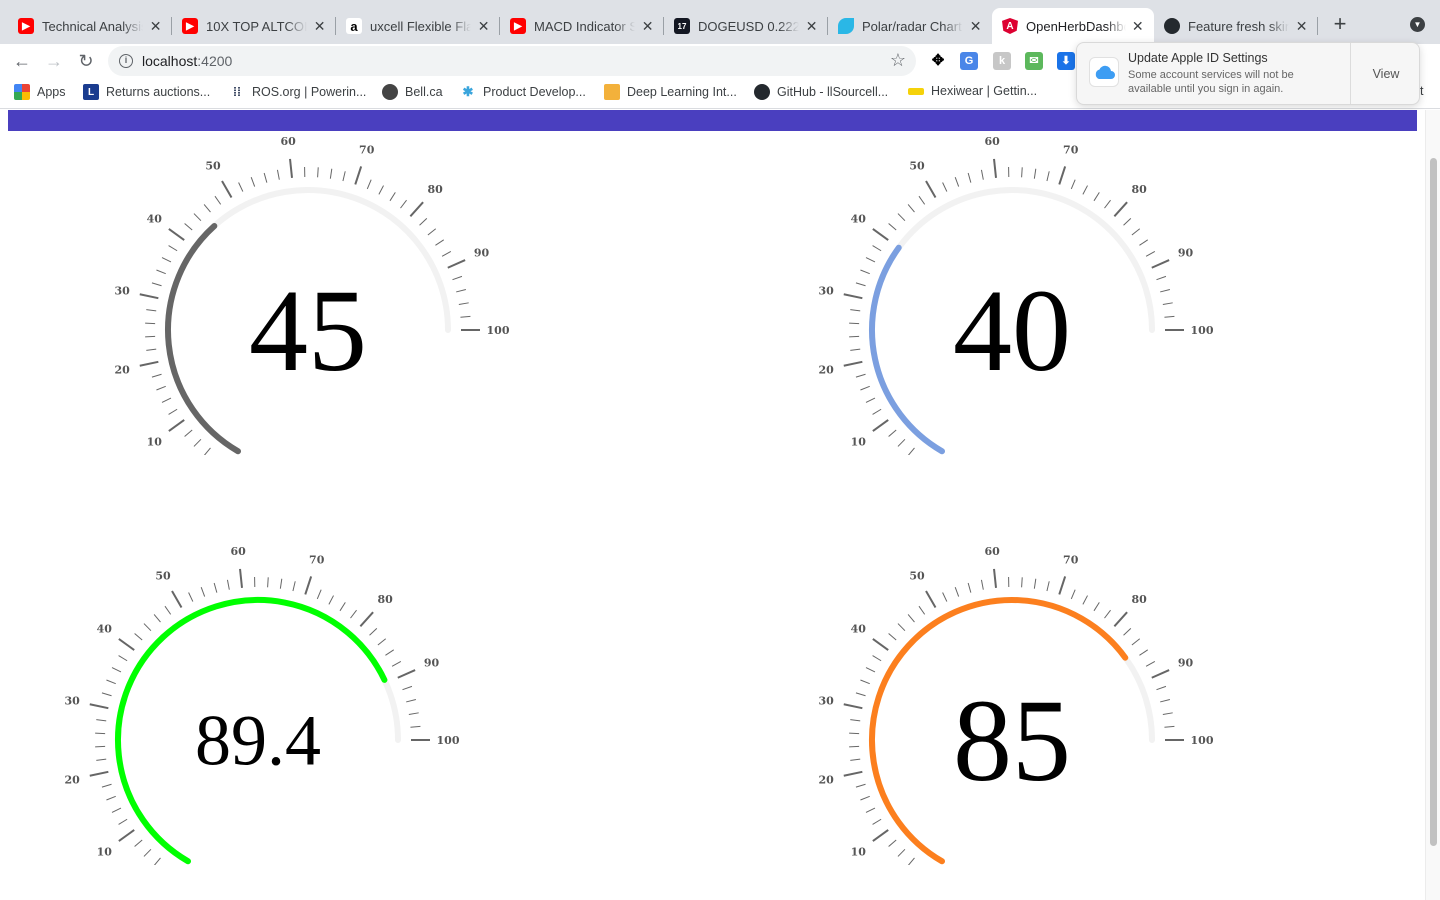 The width and height of the screenshot is (1440, 900). What do you see at coordinates (1340, 24) in the screenshot?
I see `new-tab-button: +` at bounding box center [1340, 24].